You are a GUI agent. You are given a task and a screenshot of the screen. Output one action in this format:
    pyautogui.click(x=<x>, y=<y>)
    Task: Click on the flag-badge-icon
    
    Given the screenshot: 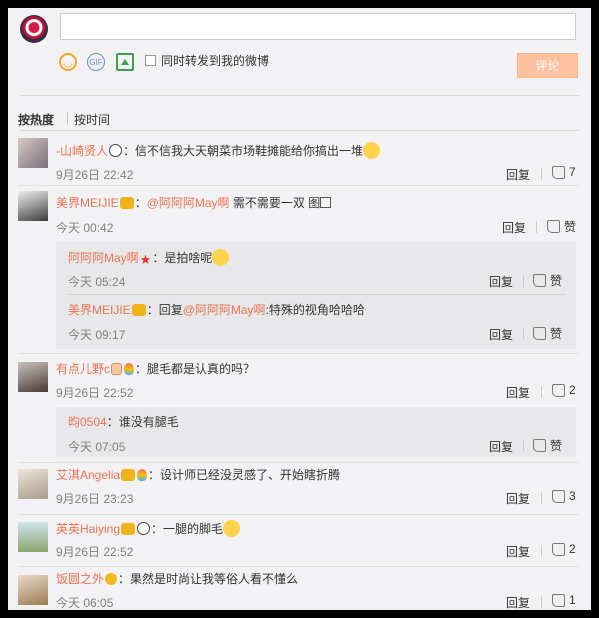 What is the action you would take?
    pyautogui.click(x=117, y=369)
    